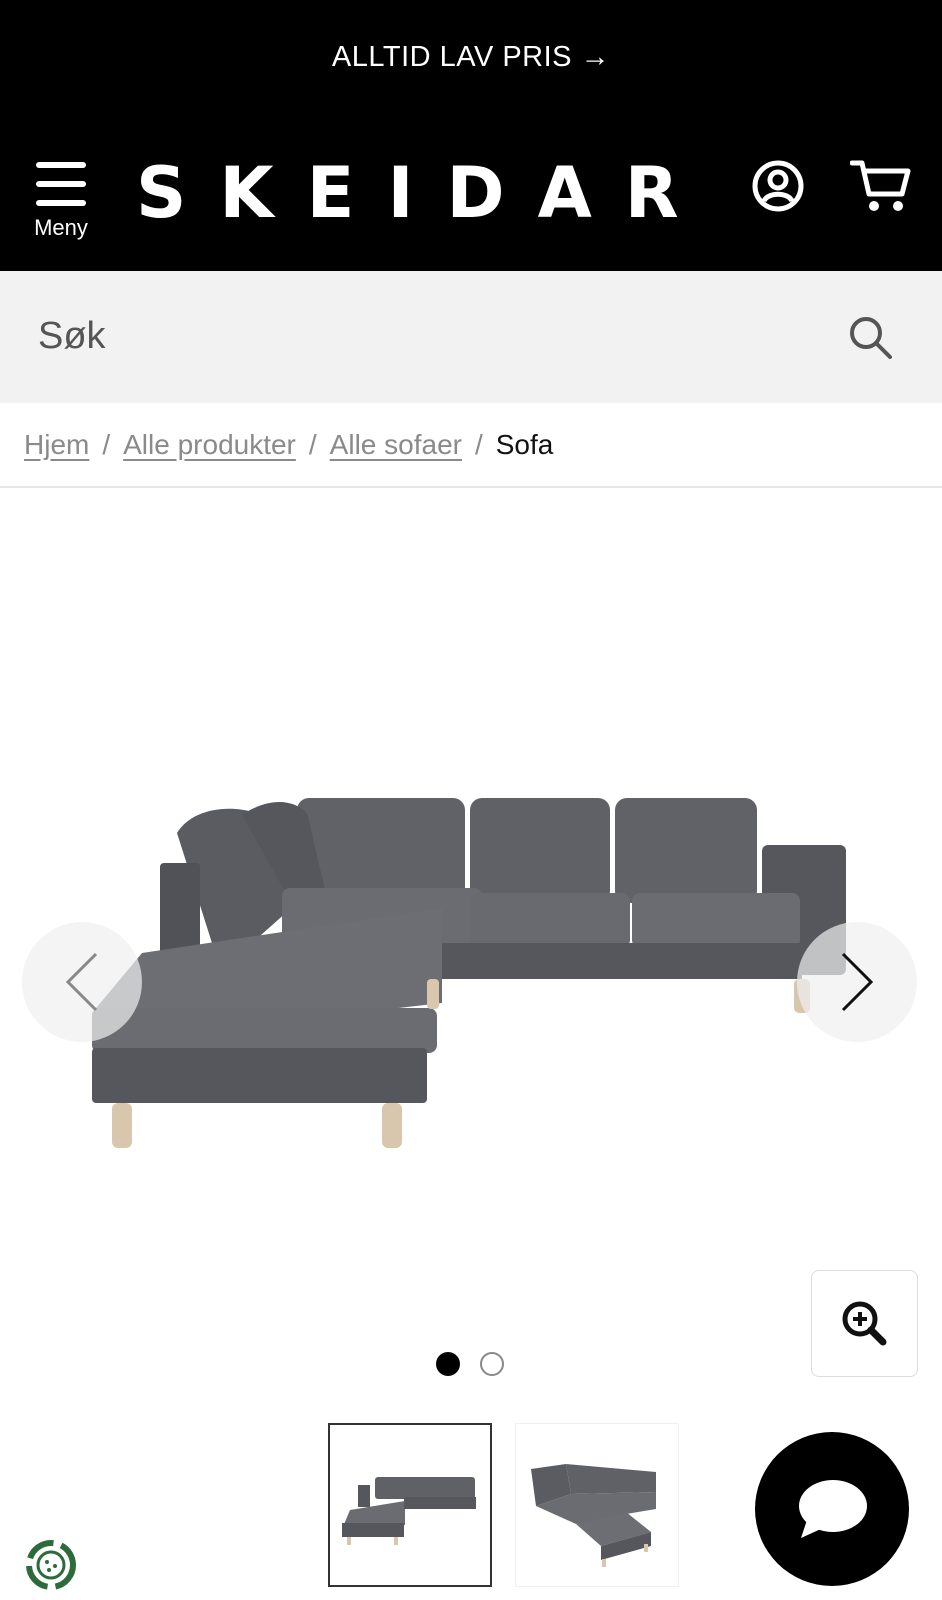 Image resolution: width=942 pixels, height=1600 pixels. Describe the element at coordinates (428, 336) in the screenshot. I see `search-input` at that location.